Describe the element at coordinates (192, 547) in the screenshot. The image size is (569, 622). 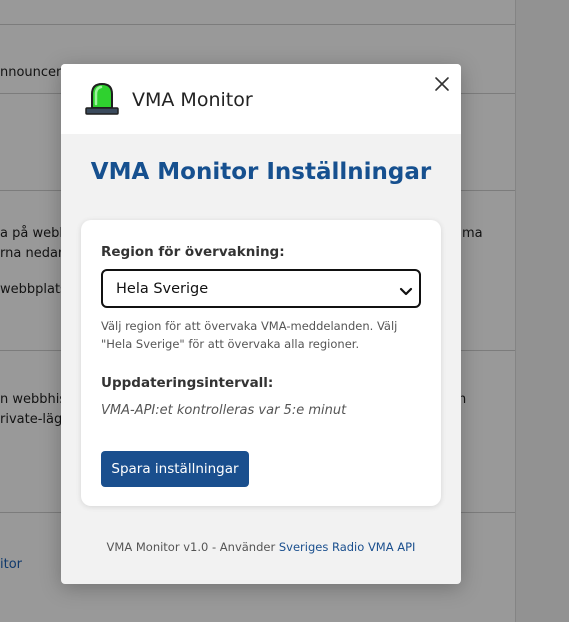
I see `footer-text: VMA Monitor v1.0 - Använder` at that location.